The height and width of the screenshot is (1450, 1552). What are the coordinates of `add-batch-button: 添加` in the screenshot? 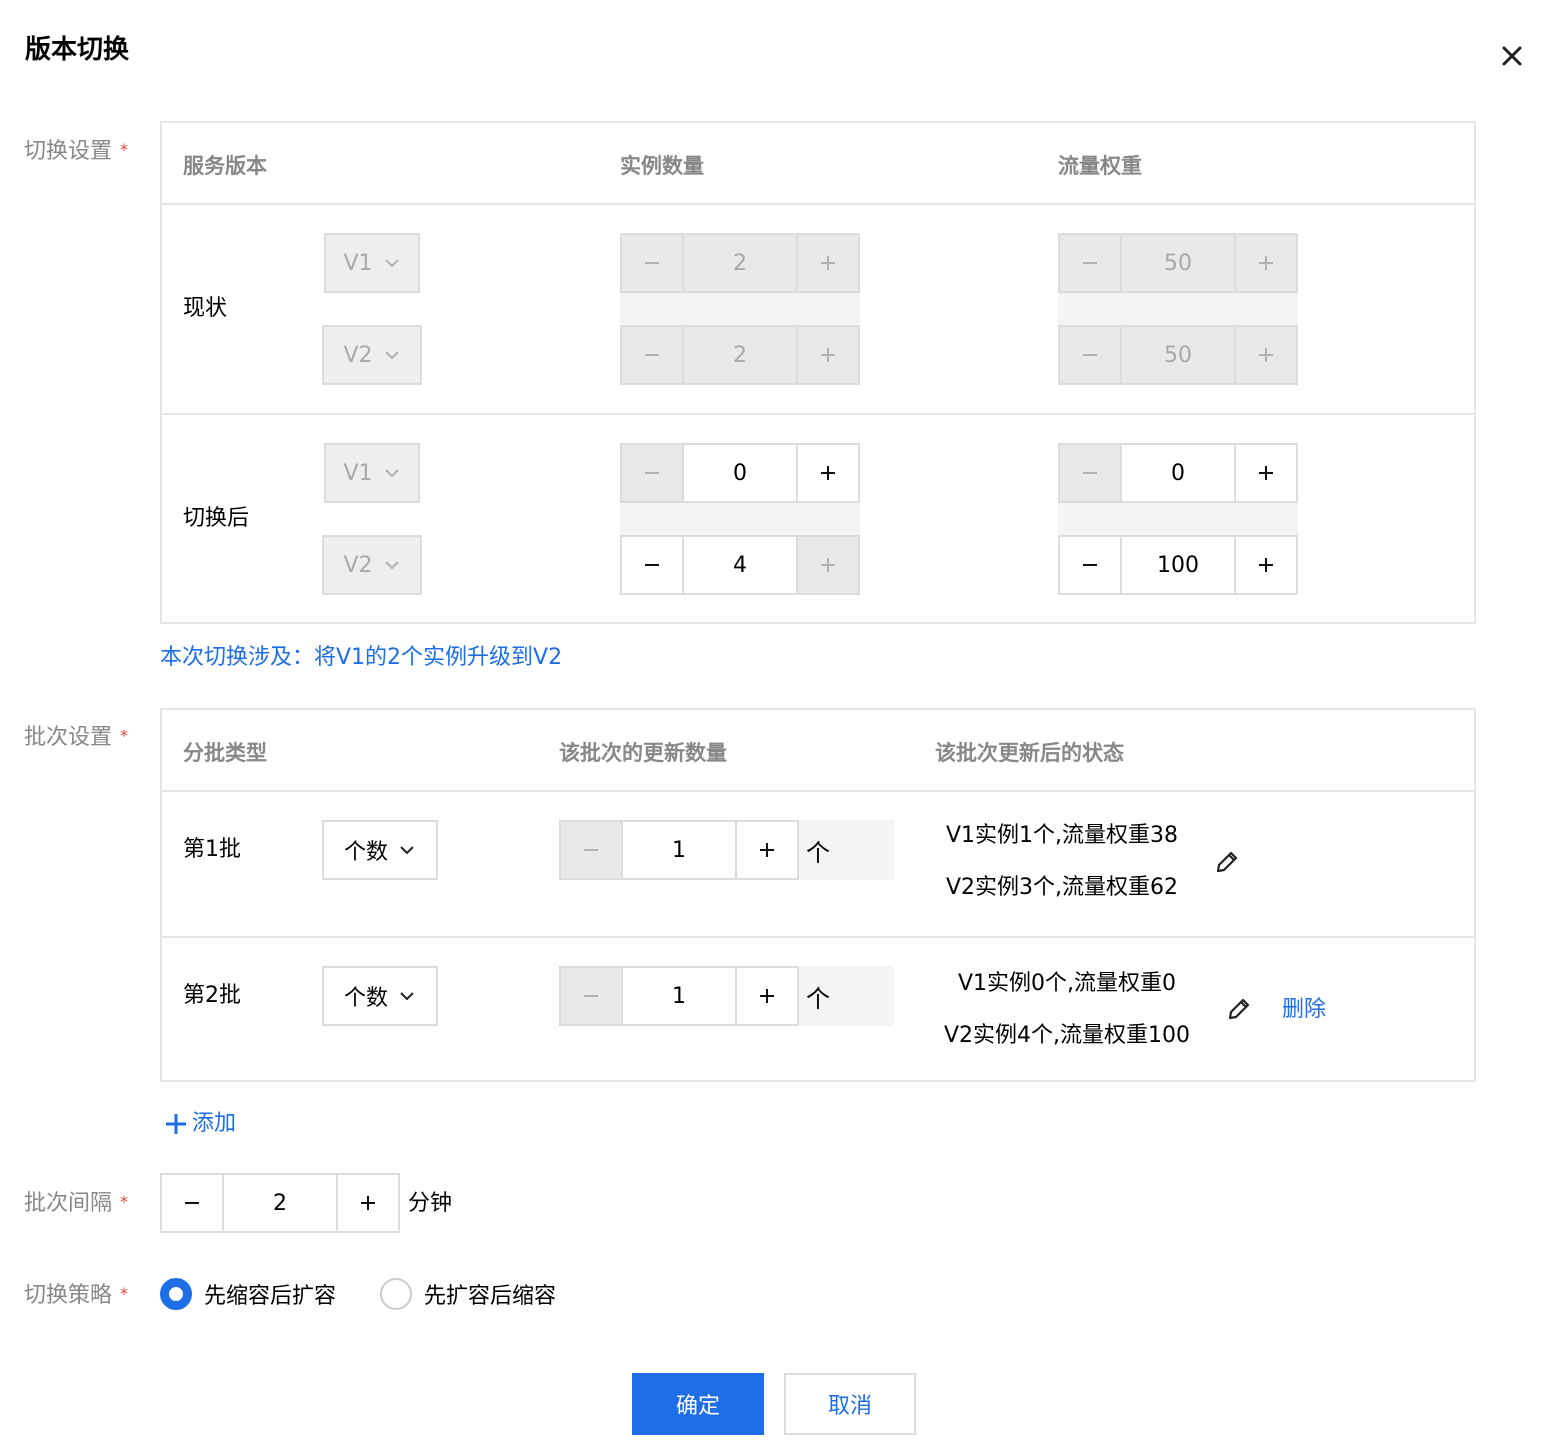 It's located at (200, 1124).